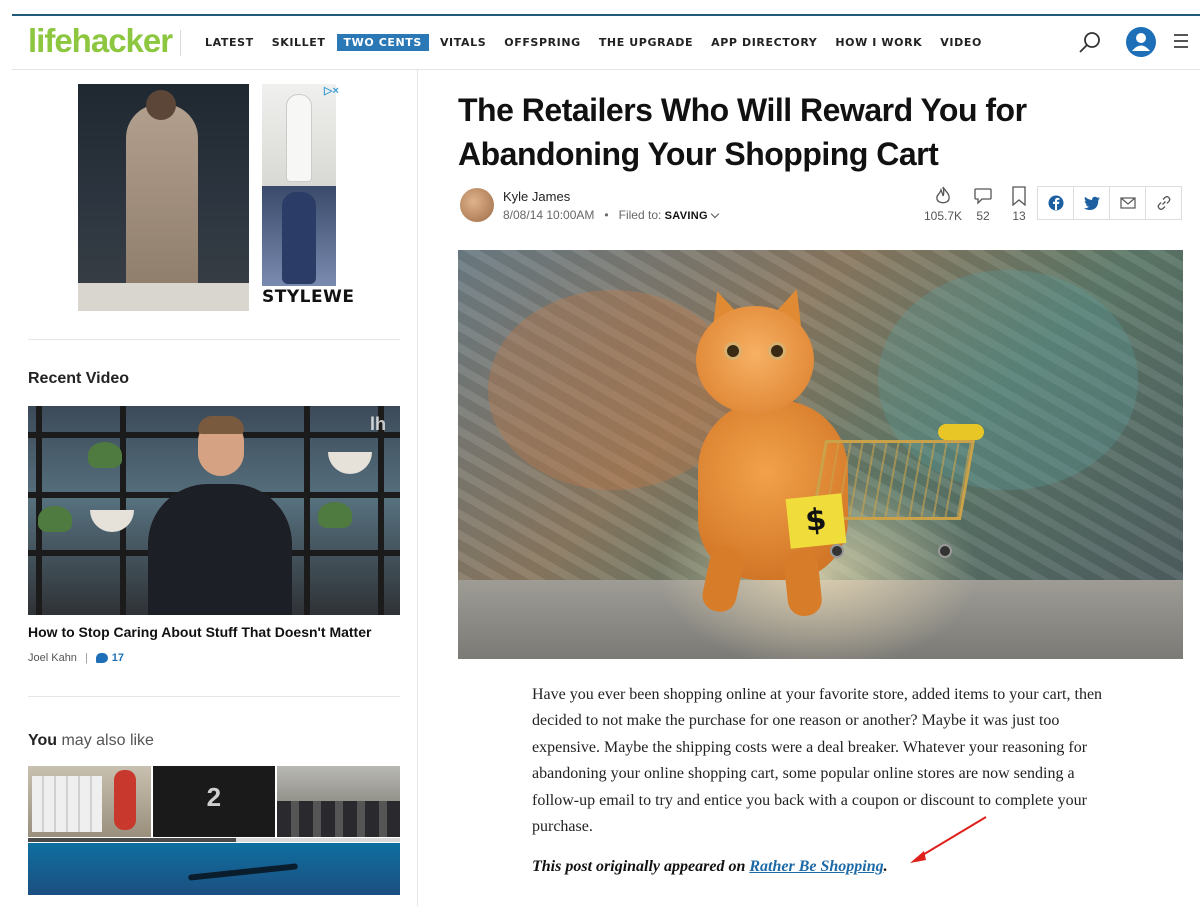 The image size is (1200, 906). I want to click on recent-video-heading: Recent Video, so click(79, 378).